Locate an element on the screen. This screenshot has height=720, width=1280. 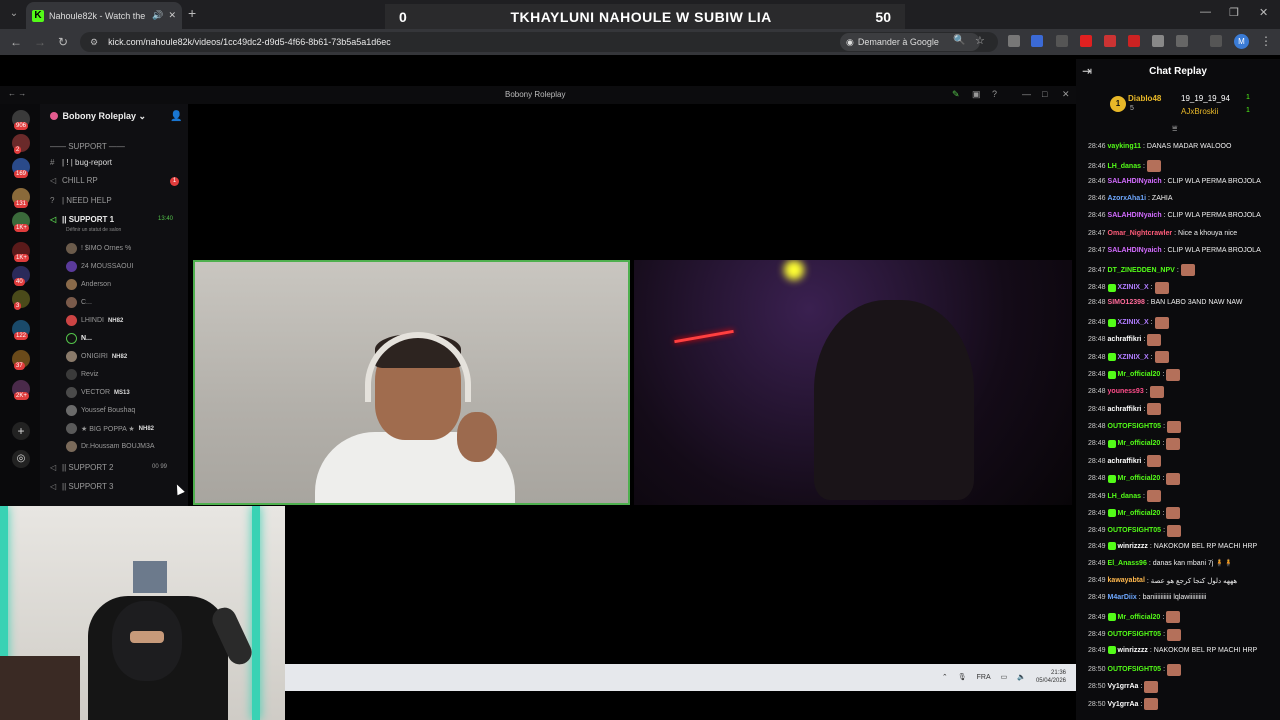
reading-list-icon is located at coordinates (1216, 41).